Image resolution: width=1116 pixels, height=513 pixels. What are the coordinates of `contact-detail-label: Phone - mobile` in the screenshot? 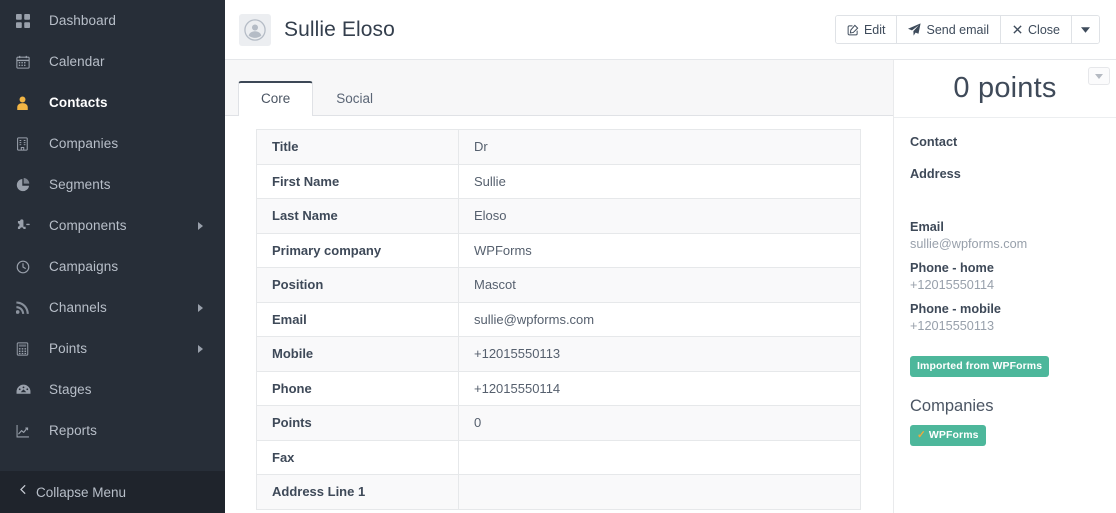 It's located at (955, 309).